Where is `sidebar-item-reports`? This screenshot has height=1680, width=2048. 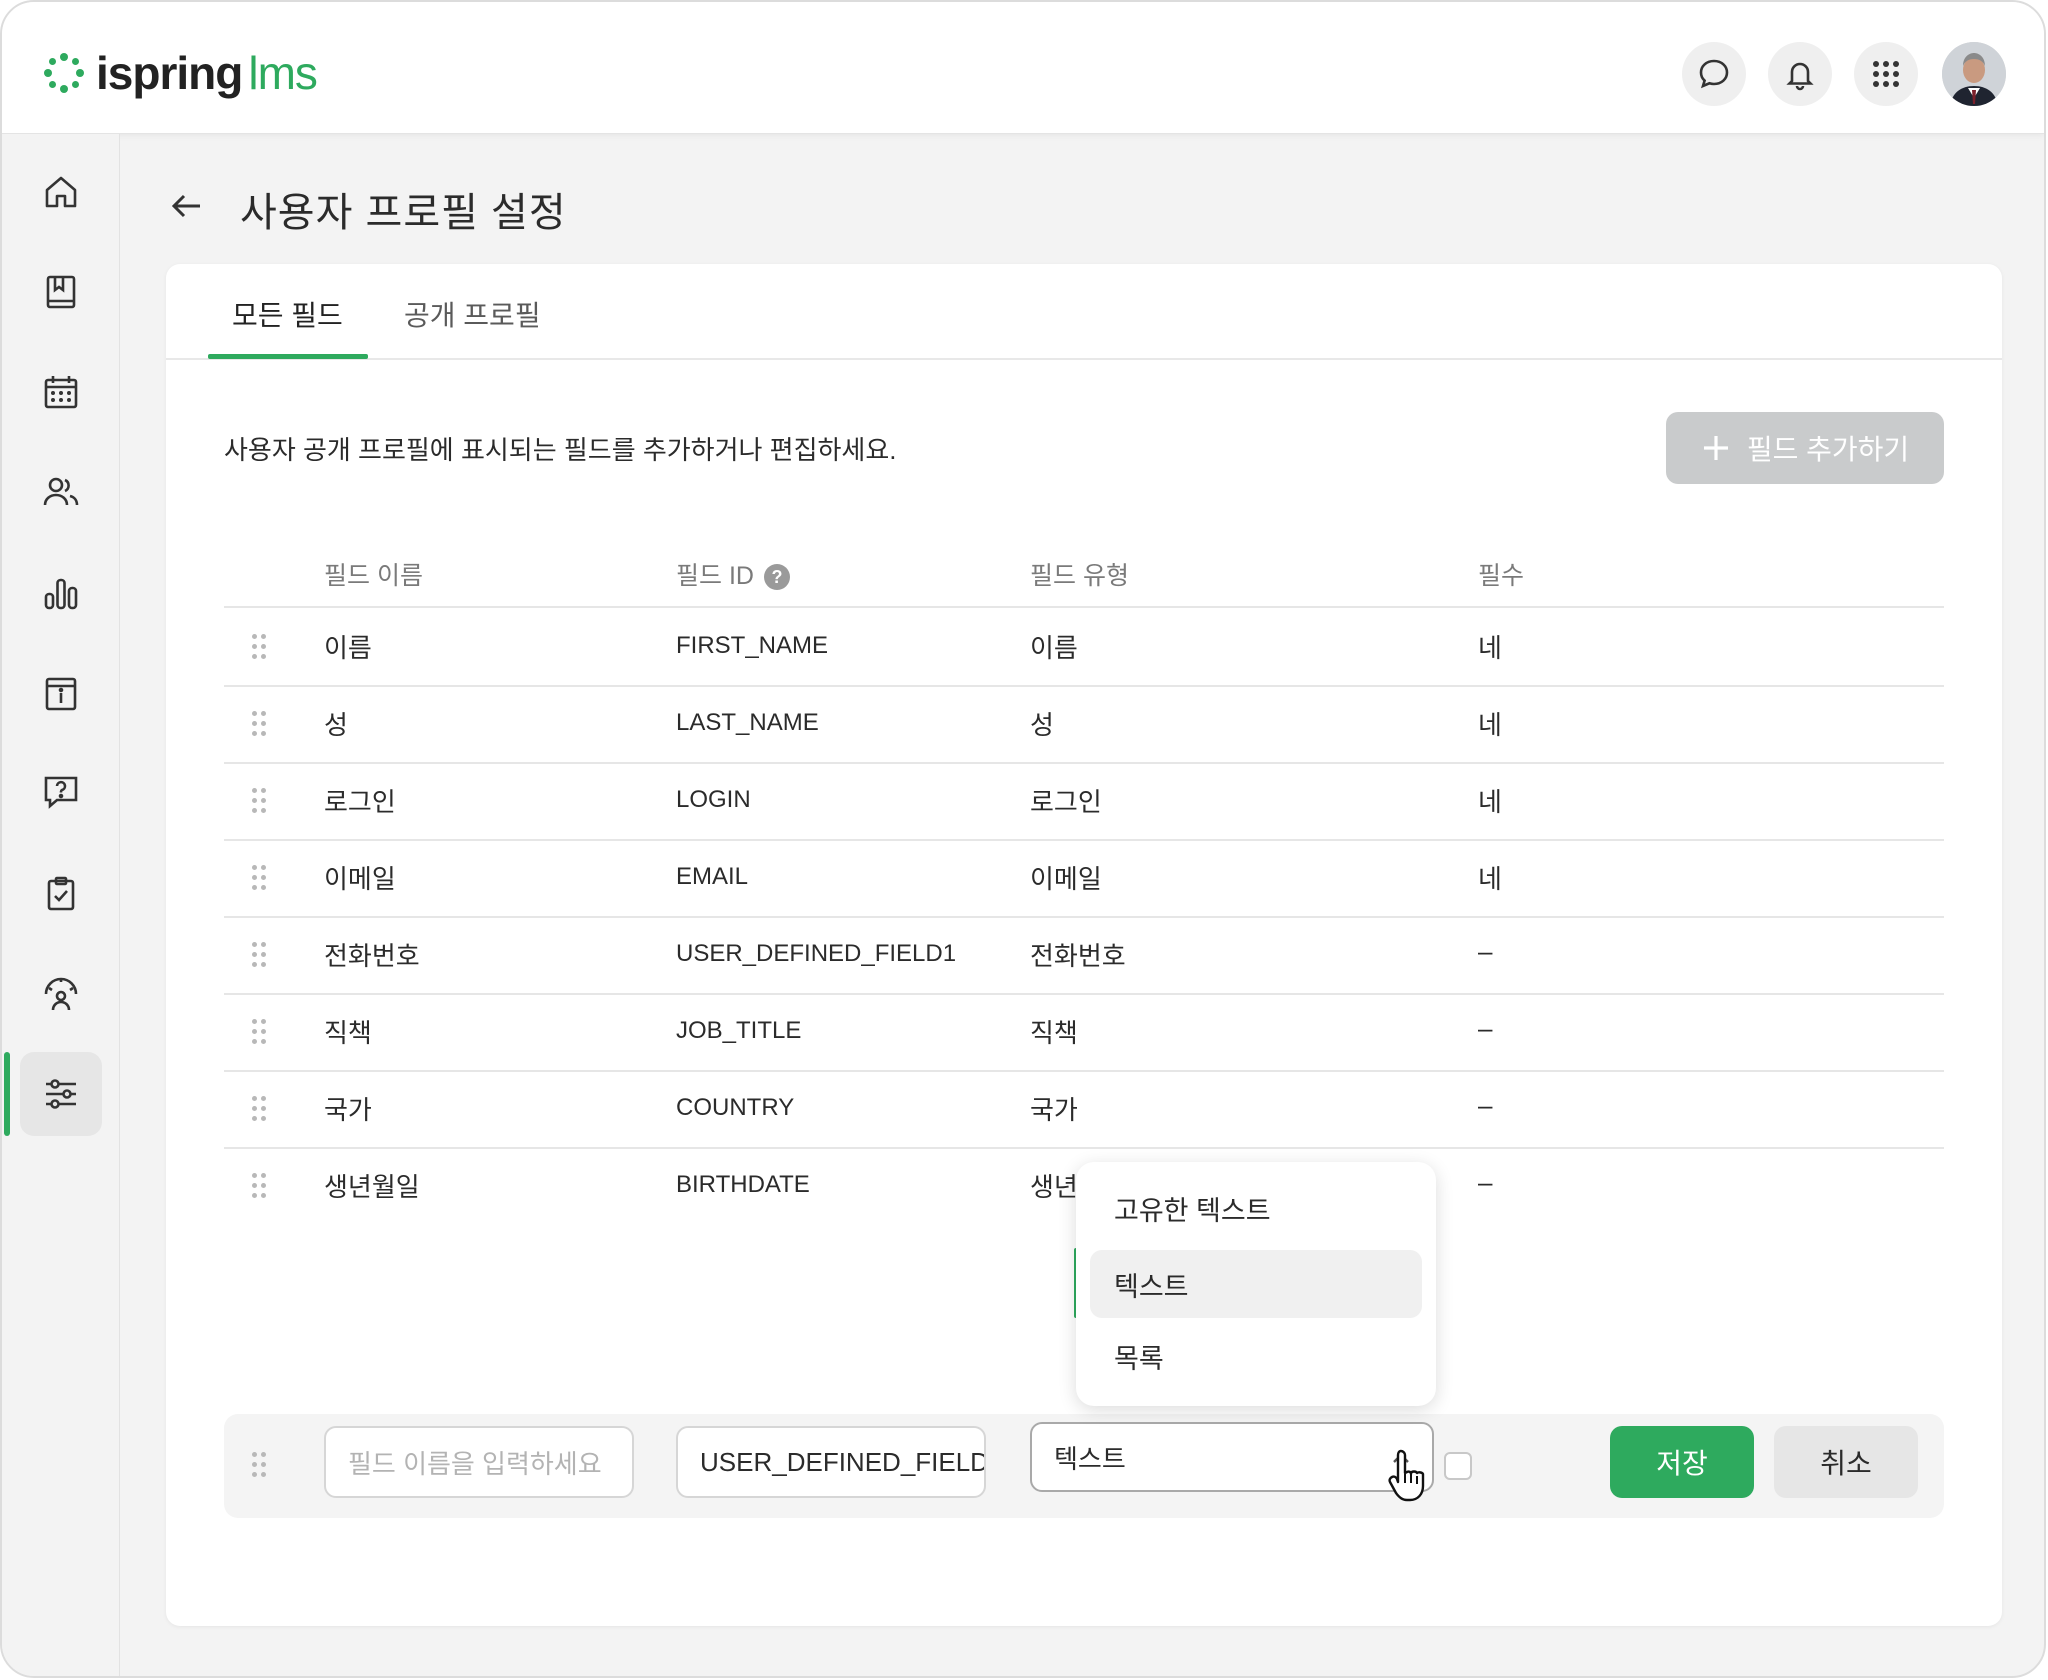 sidebar-item-reports is located at coordinates (61, 594).